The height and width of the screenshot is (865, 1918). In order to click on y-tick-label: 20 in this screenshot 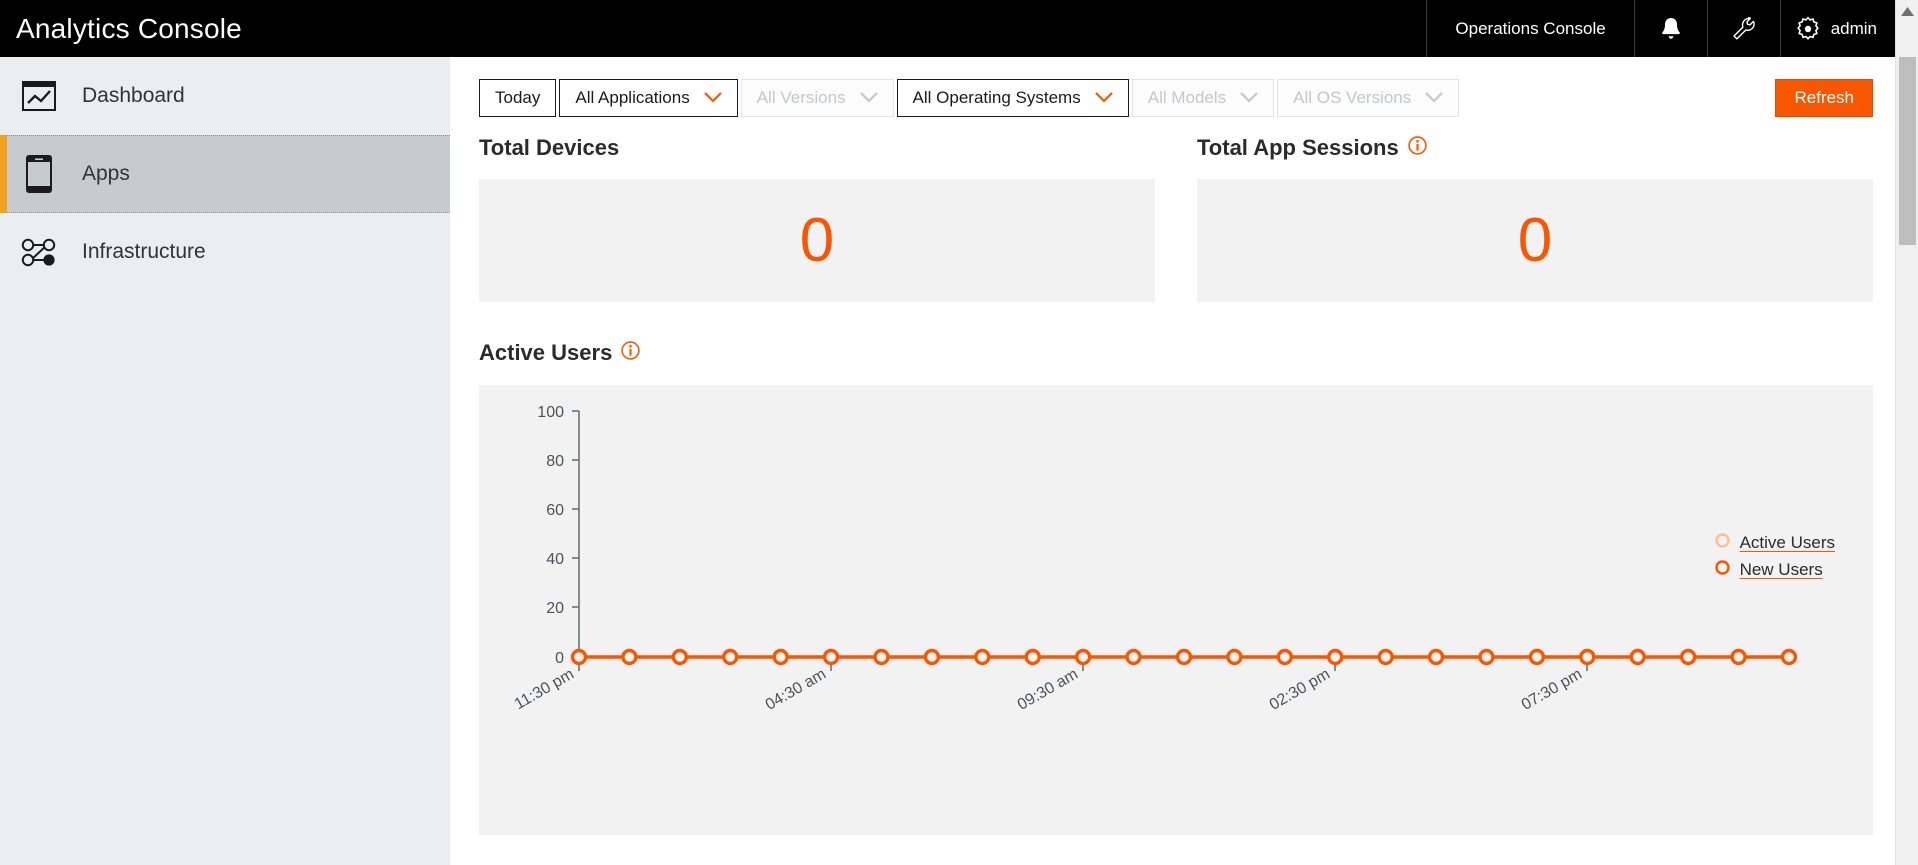, I will do `click(555, 608)`.